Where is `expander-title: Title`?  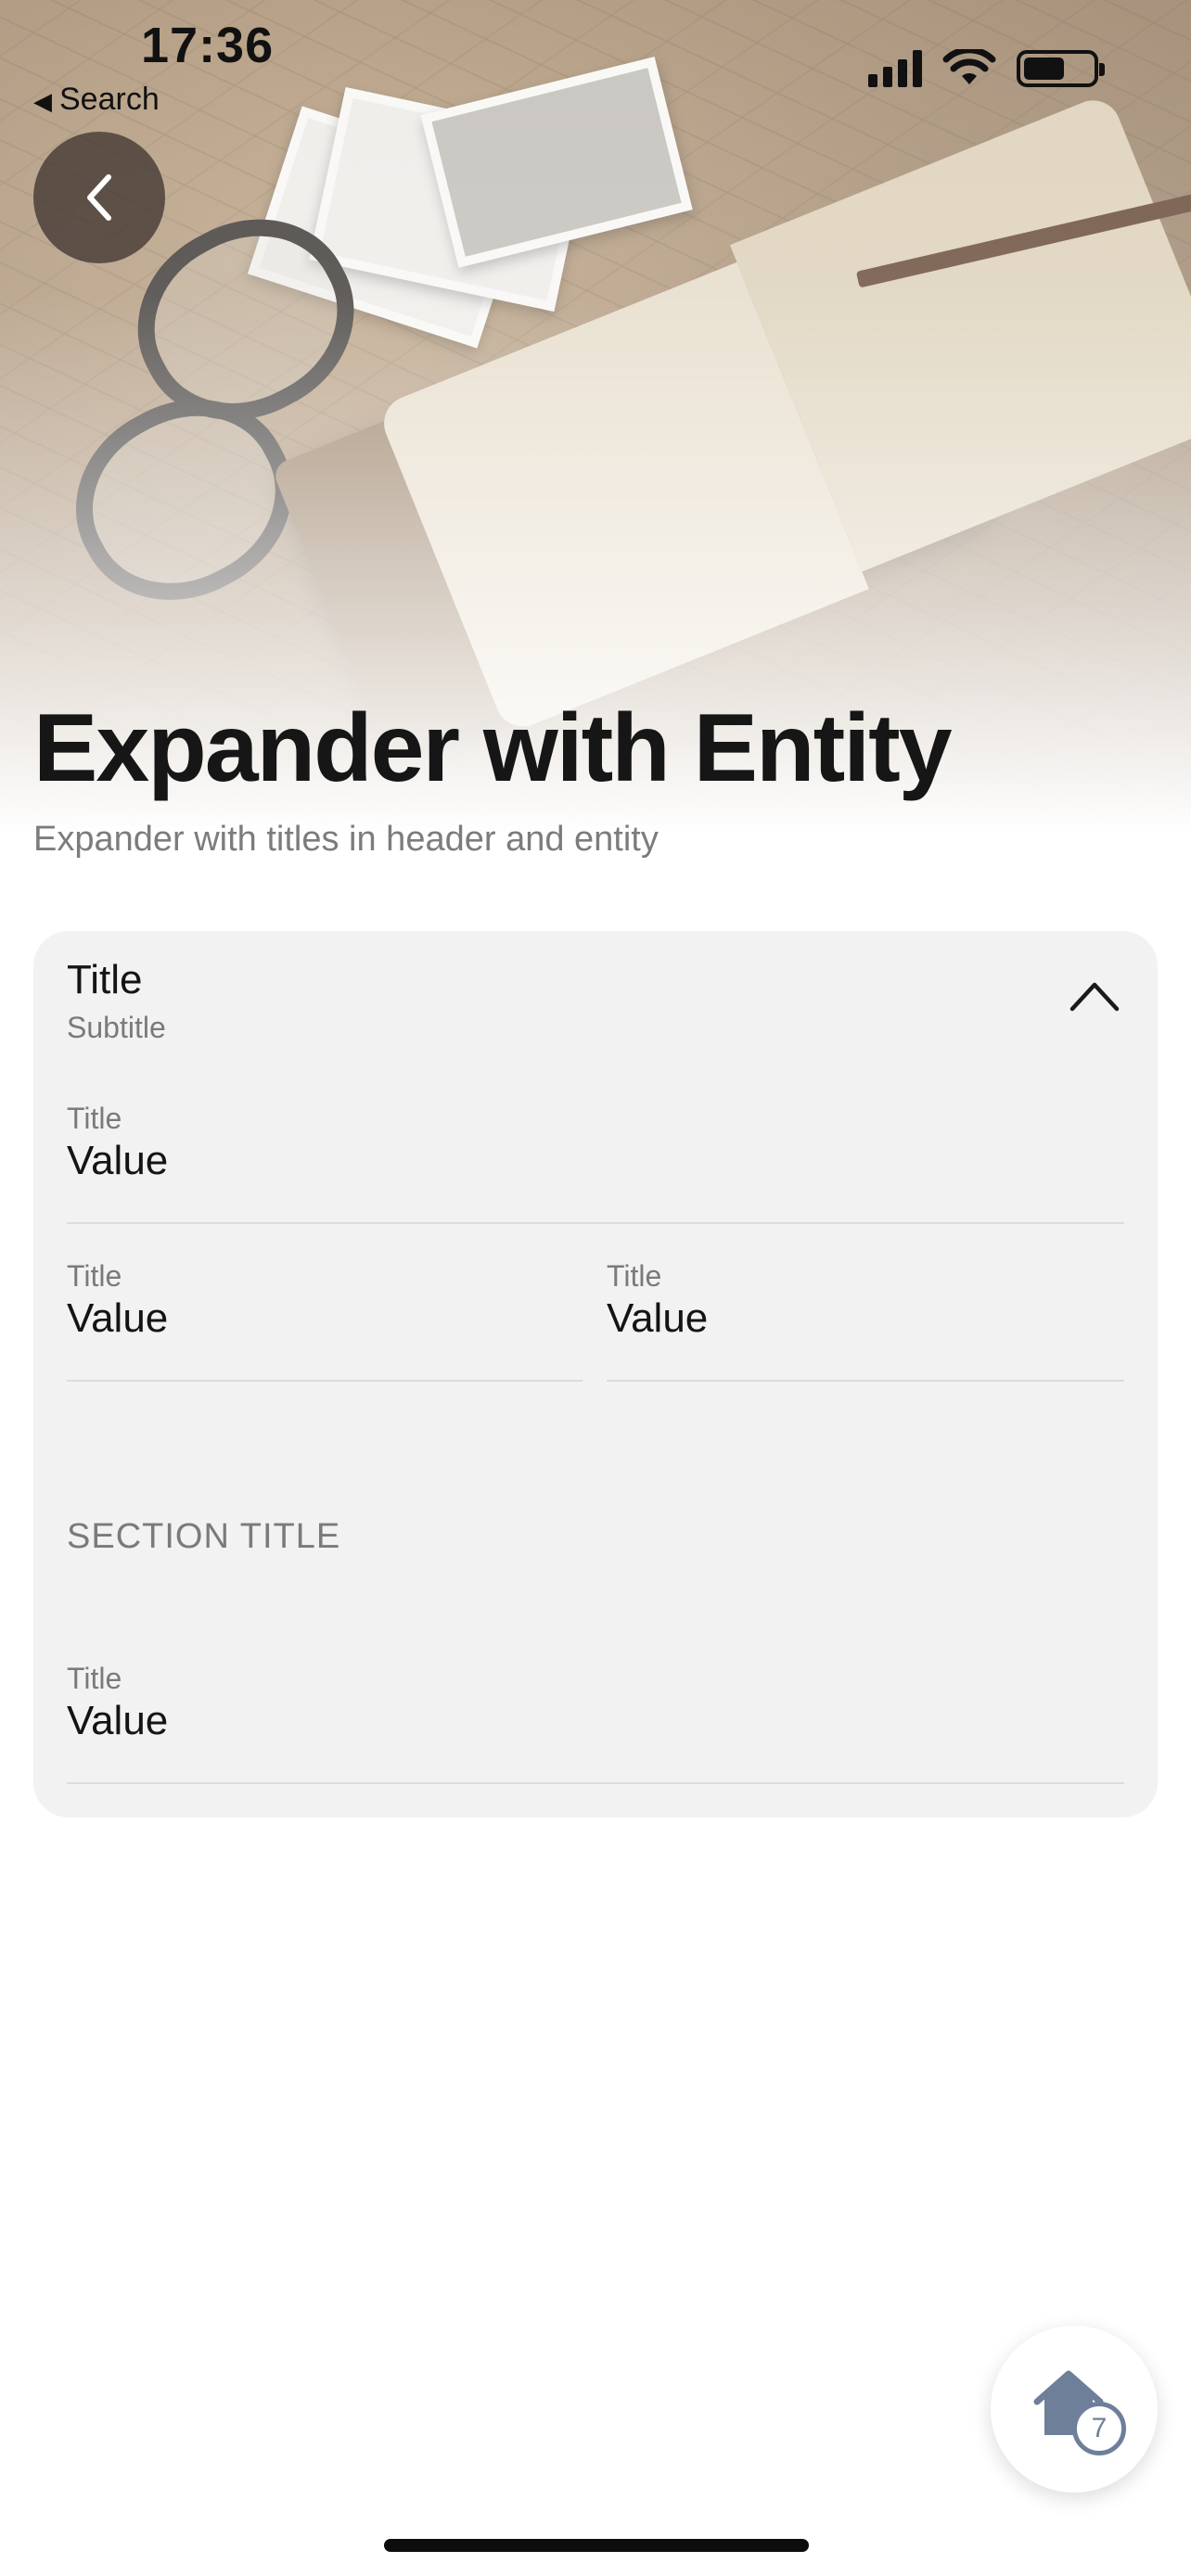
expander-title: Title is located at coordinates (105, 979).